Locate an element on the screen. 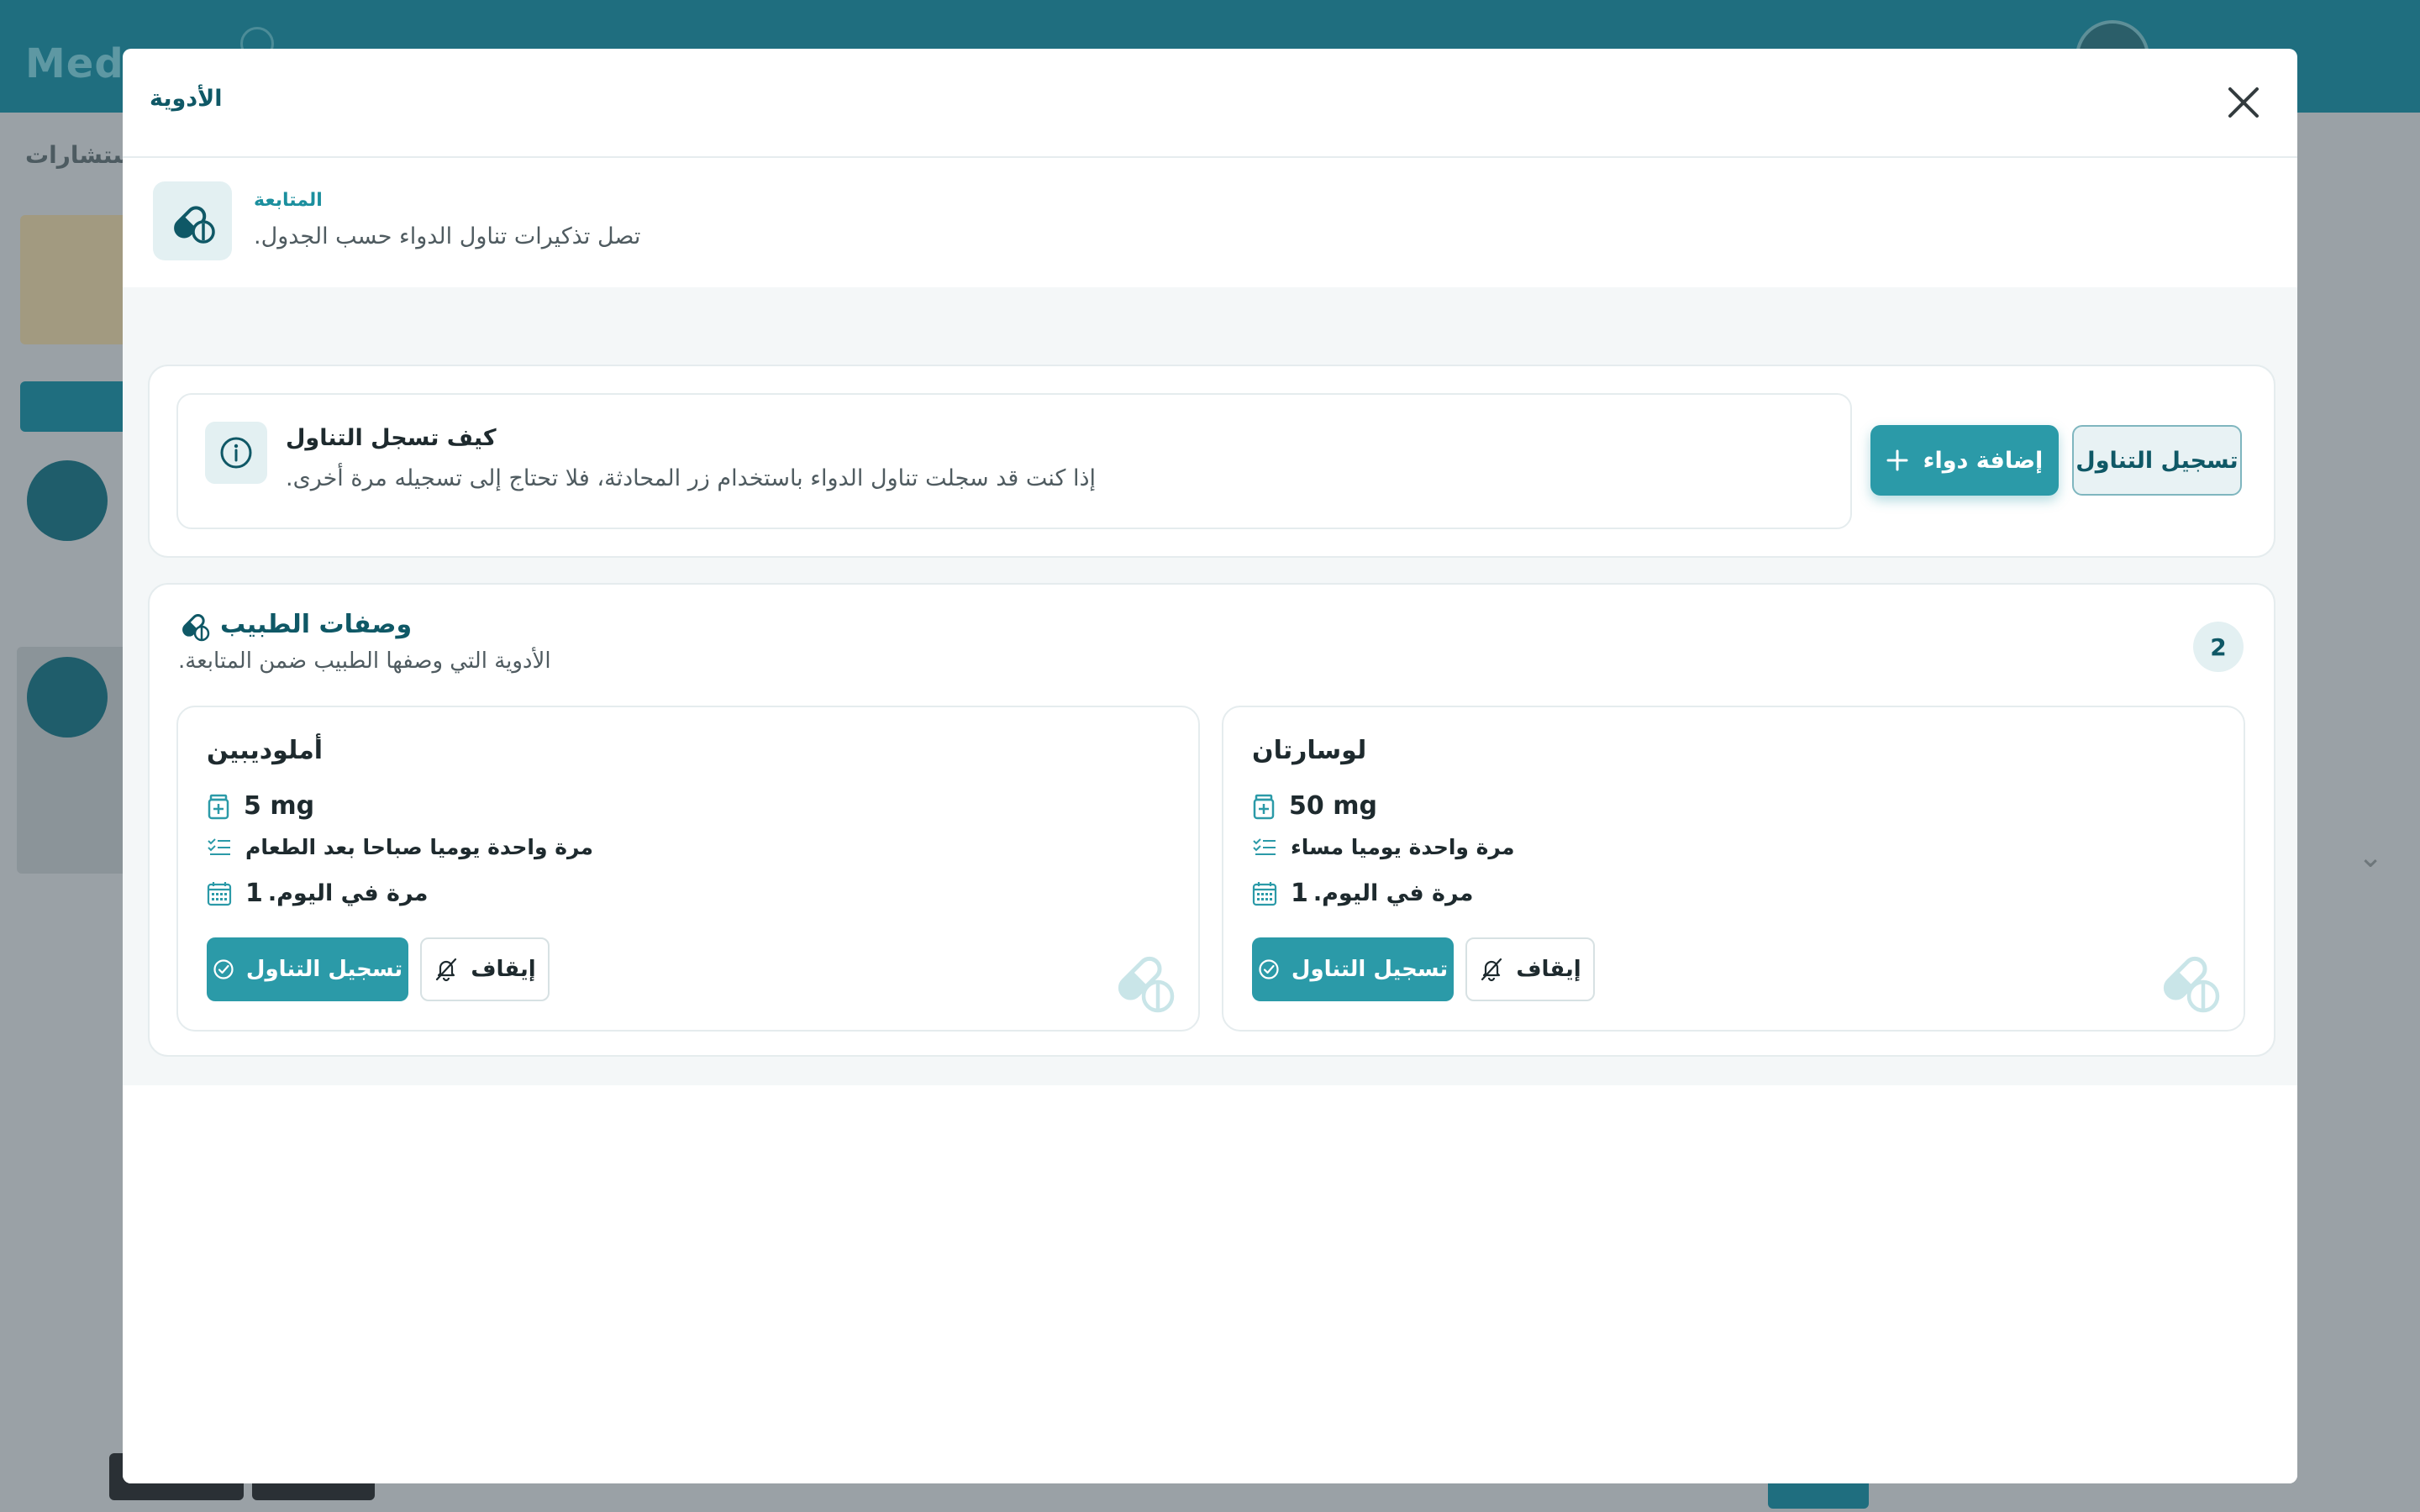 Image resolution: width=2420 pixels, height=1512 pixels. medication-dose-row: 50 mg is located at coordinates (1315, 806).